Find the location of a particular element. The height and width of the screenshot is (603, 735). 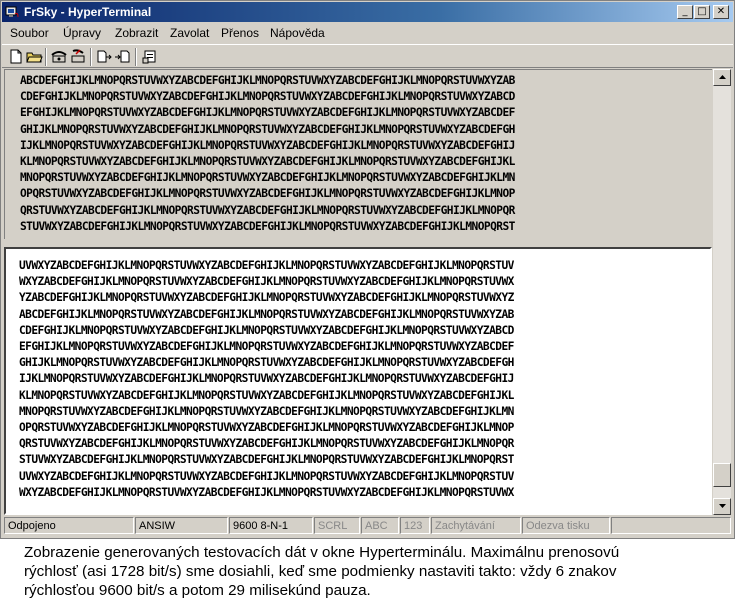

disconnect-phone-icon is located at coordinates (78, 56).